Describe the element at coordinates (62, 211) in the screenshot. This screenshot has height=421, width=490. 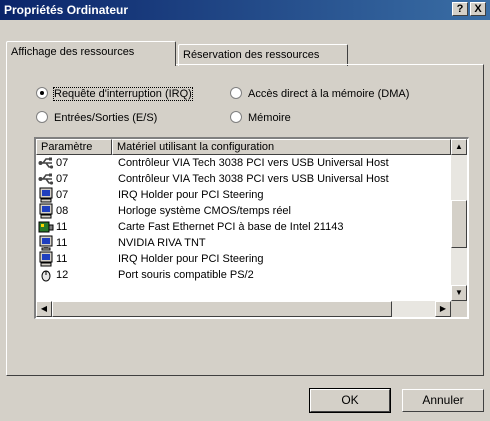
I see `row-irq: 08` at that location.